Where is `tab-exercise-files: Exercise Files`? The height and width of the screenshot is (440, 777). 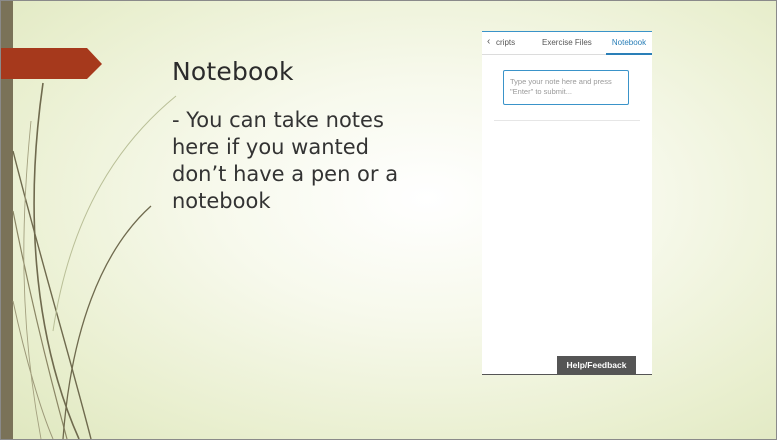 tab-exercise-files: Exercise Files is located at coordinates (567, 42).